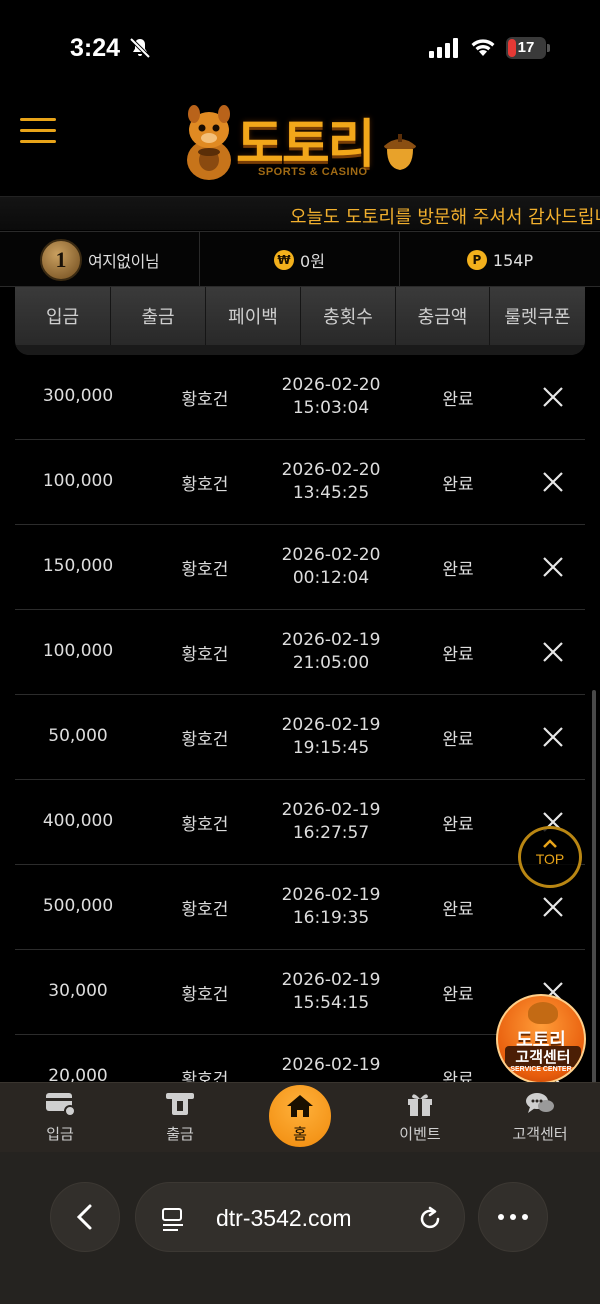 Image resolution: width=600 pixels, height=1304 pixels. What do you see at coordinates (331, 482) in the screenshot?
I see `row-datetime: 2026-02-20 13:45:25` at bounding box center [331, 482].